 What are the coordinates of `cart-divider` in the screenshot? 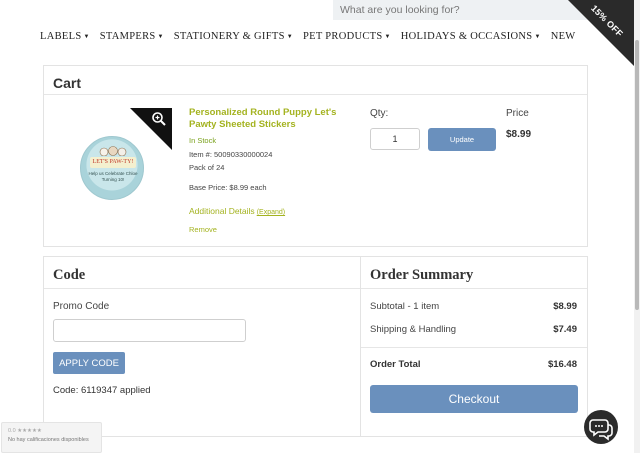 It's located at (315, 94).